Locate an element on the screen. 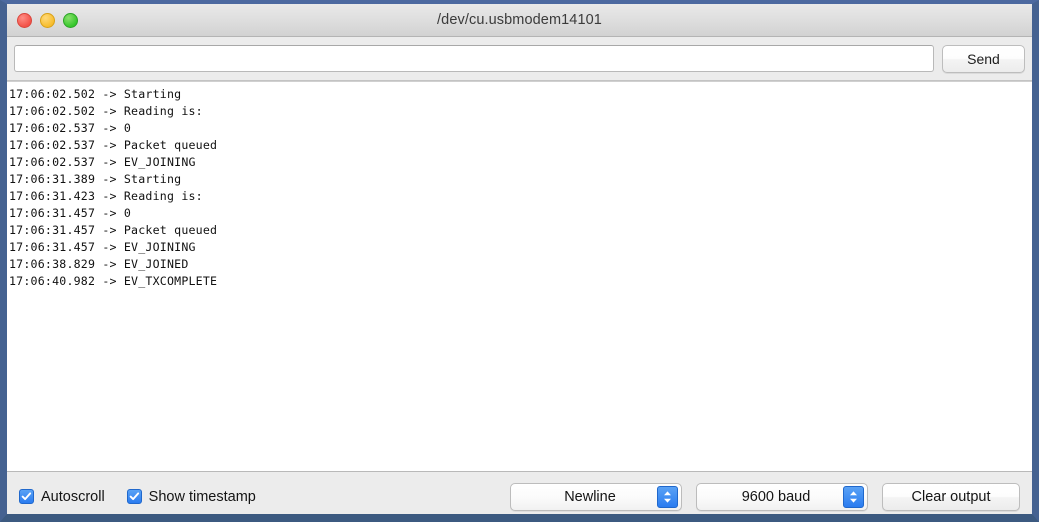  log-line: 17:06:02.537 -> Packet queued is located at coordinates (113, 145).